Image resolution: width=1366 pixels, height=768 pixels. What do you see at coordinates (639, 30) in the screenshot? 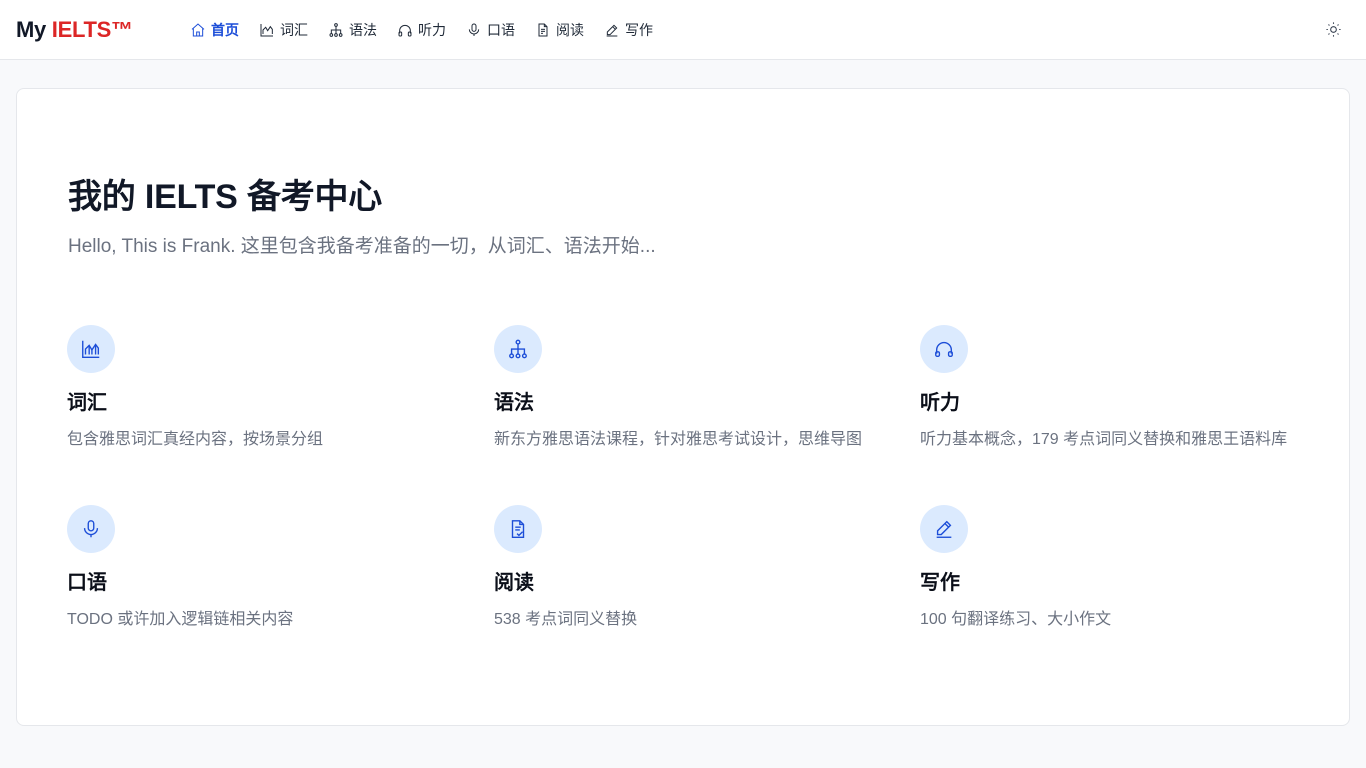
I see `nav-item-label: 写作` at bounding box center [639, 30].